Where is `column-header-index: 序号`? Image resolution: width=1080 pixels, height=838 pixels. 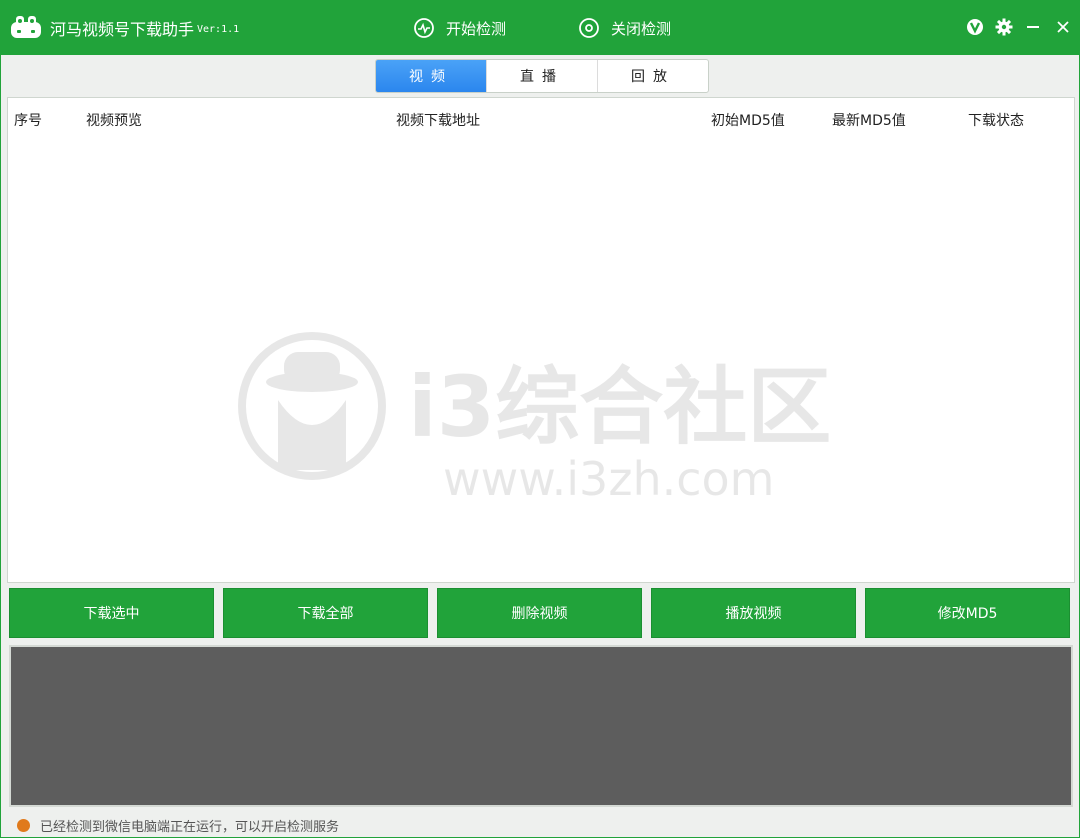 column-header-index: 序号 is located at coordinates (28, 120).